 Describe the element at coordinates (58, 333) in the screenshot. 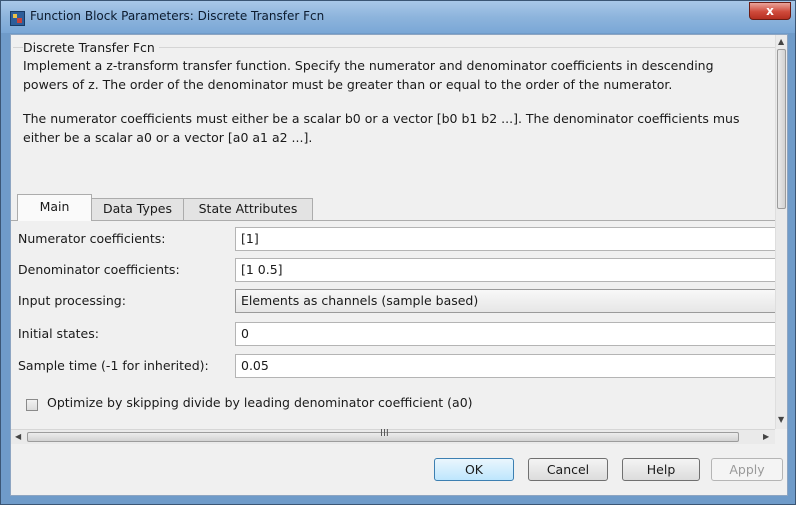

I see `initial-states-label: Initial states:` at that location.